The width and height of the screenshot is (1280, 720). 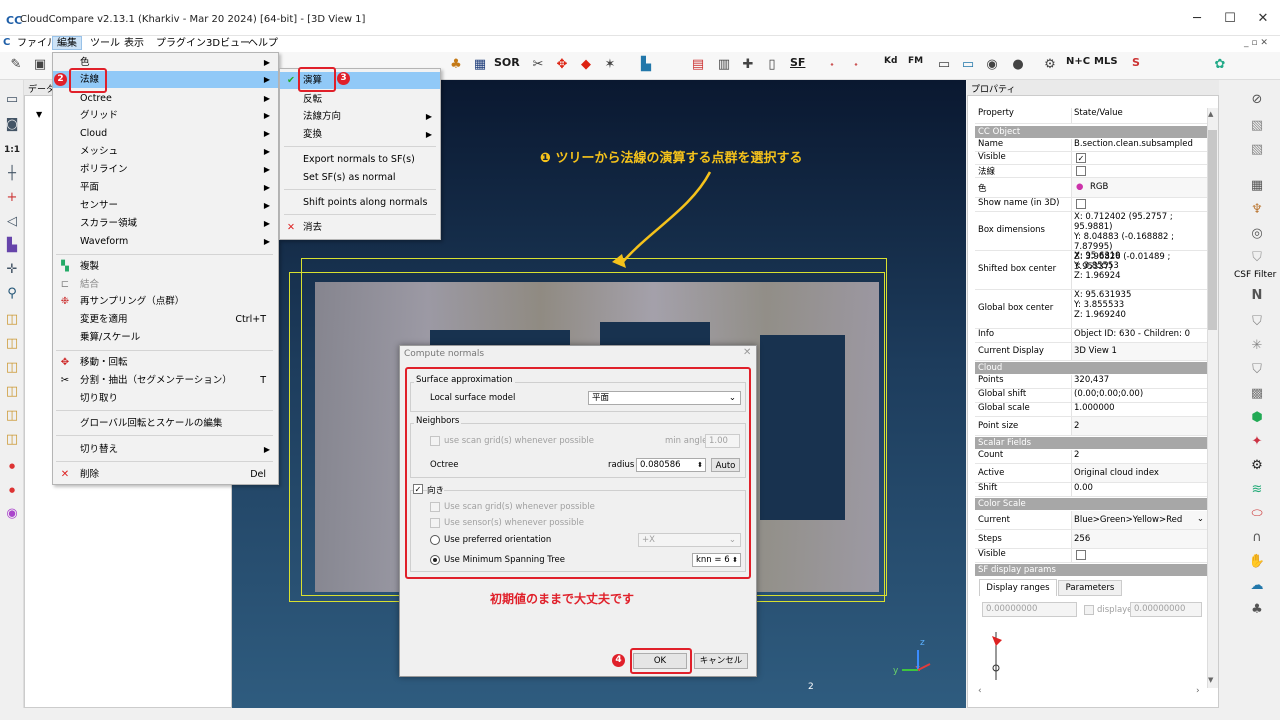 I want to click on ransac-icon: ✦, so click(x=1257, y=442).